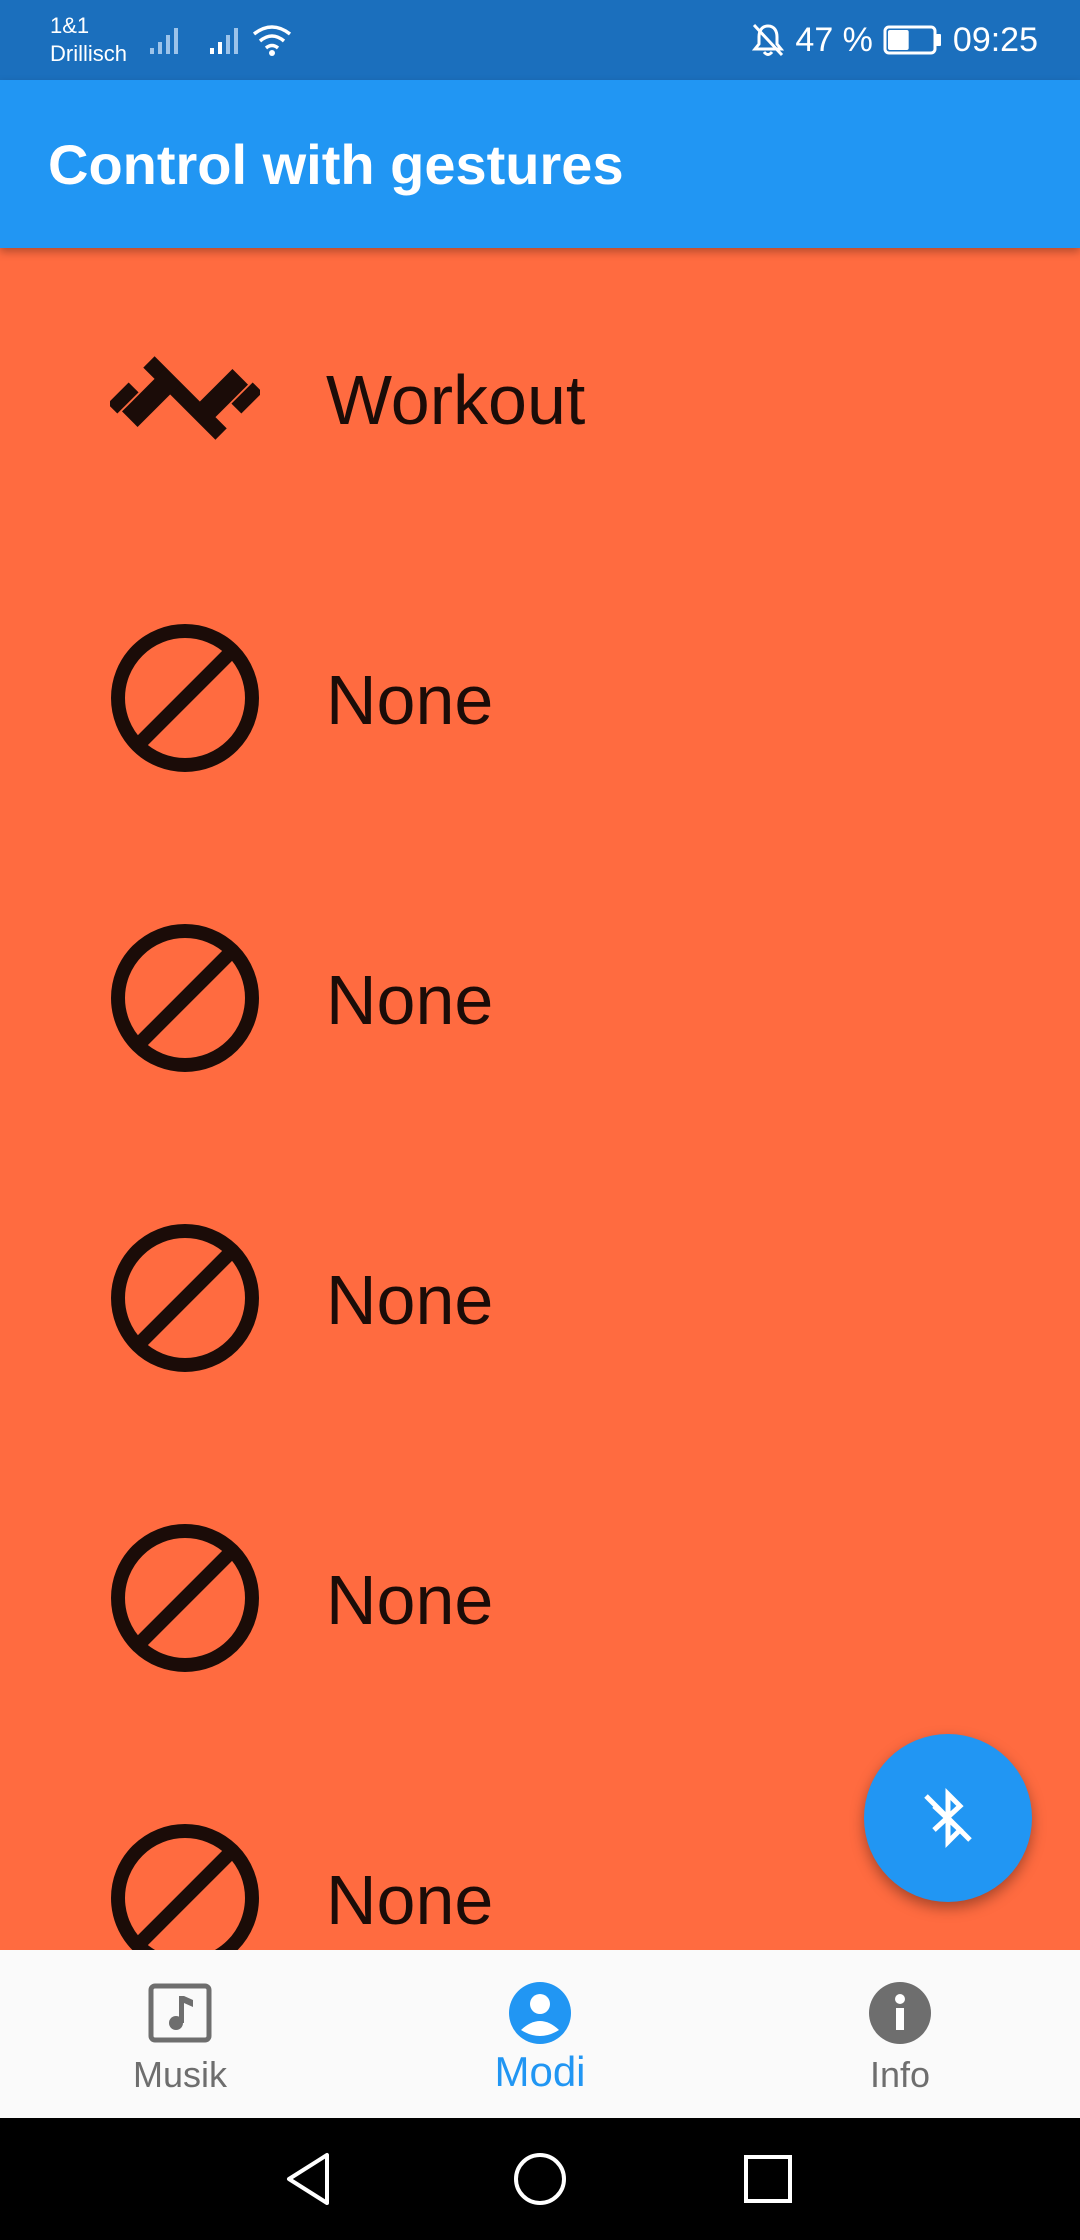  What do you see at coordinates (309, 2179) in the screenshot?
I see `back-icon` at bounding box center [309, 2179].